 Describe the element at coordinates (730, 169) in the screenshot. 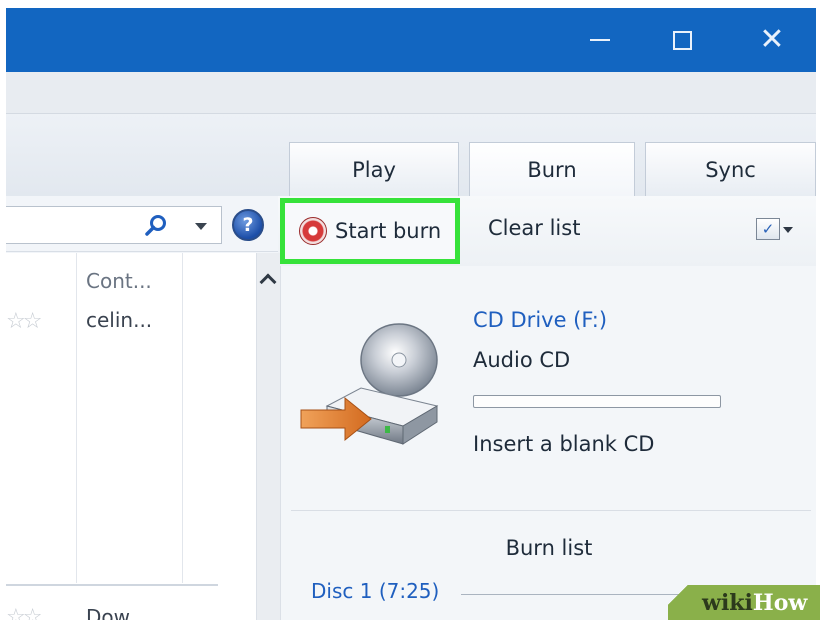

I see `tab-sync: Sync` at that location.